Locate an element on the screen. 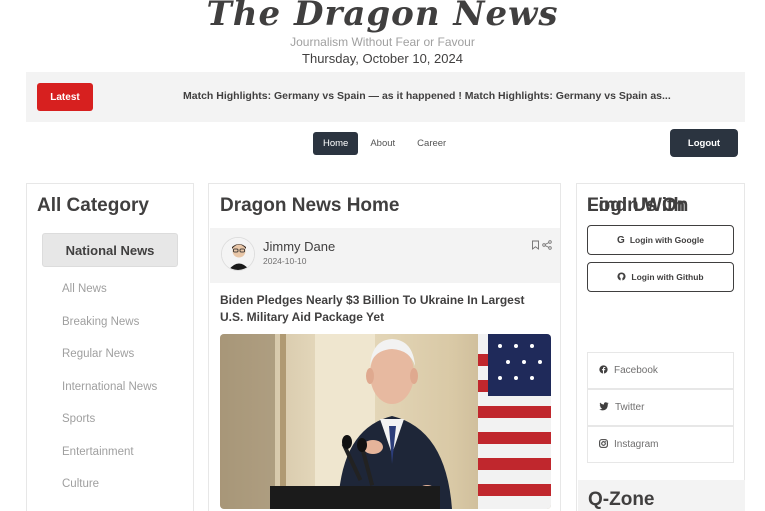 This screenshot has height=511, width=765. latest-button: Latest is located at coordinates (65, 97).